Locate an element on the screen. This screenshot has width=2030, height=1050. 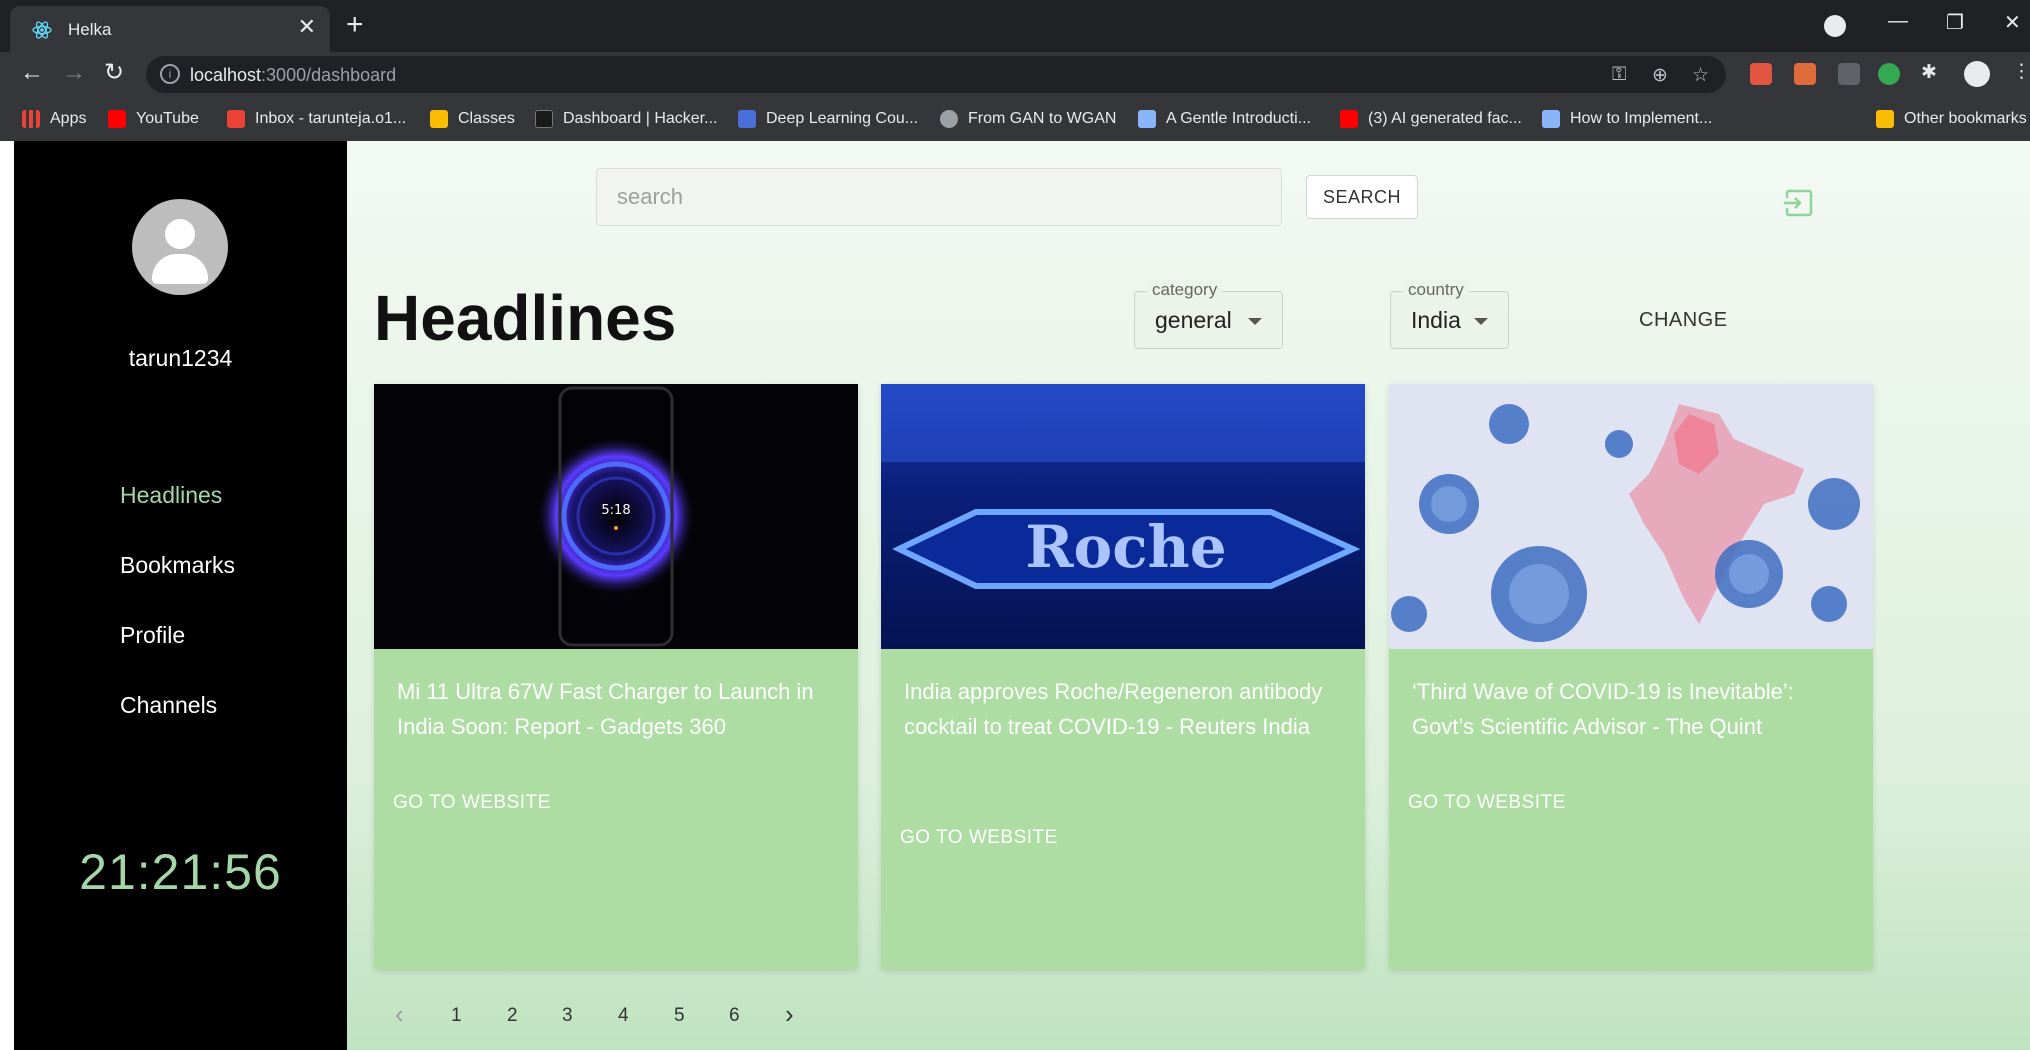
tab-close-icon: ✕ is located at coordinates (307, 27).